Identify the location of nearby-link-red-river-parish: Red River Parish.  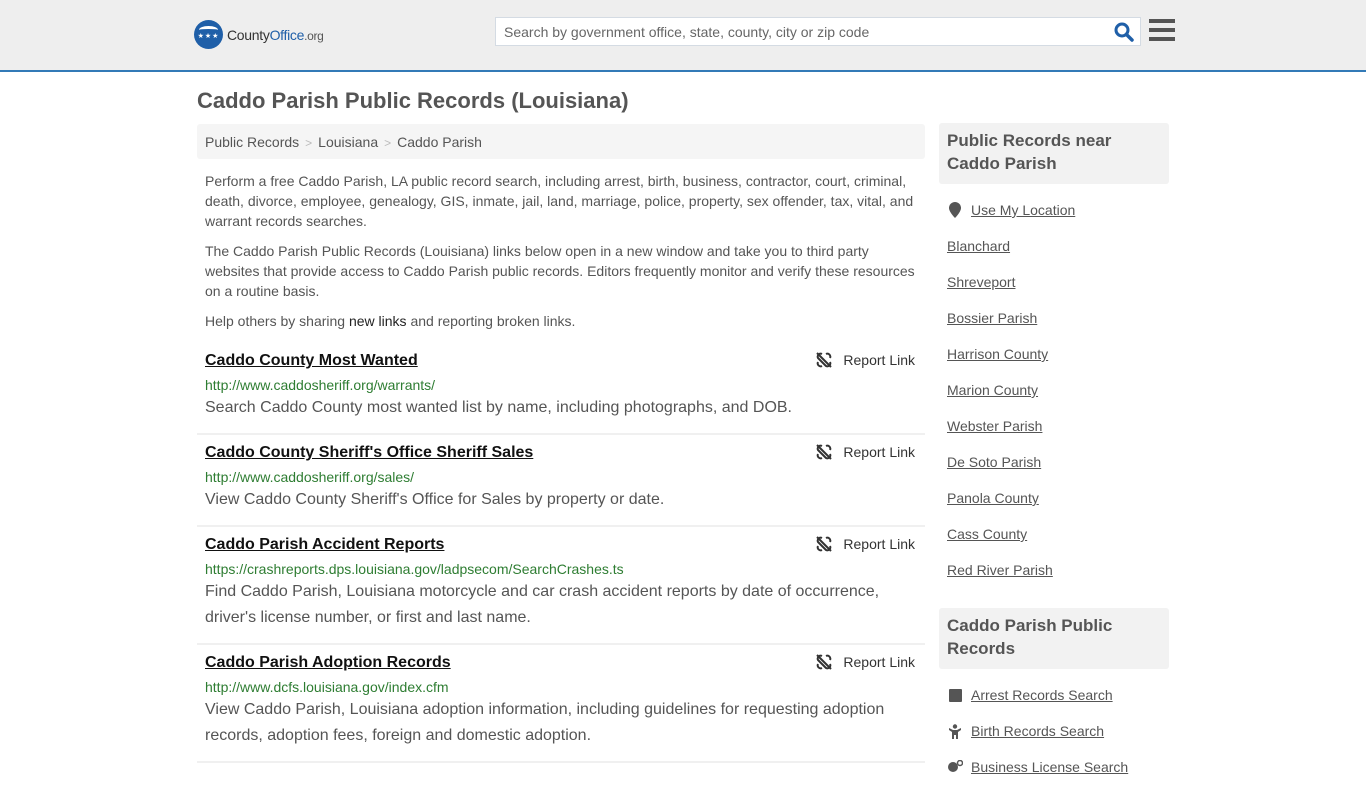
(1000, 570).